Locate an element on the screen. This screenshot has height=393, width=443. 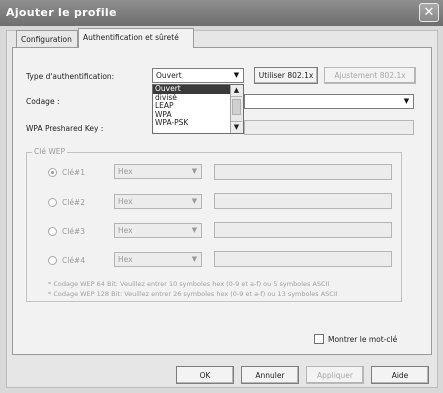
dropdown-scrollbar: ▲ ▼ is located at coordinates (236, 109).